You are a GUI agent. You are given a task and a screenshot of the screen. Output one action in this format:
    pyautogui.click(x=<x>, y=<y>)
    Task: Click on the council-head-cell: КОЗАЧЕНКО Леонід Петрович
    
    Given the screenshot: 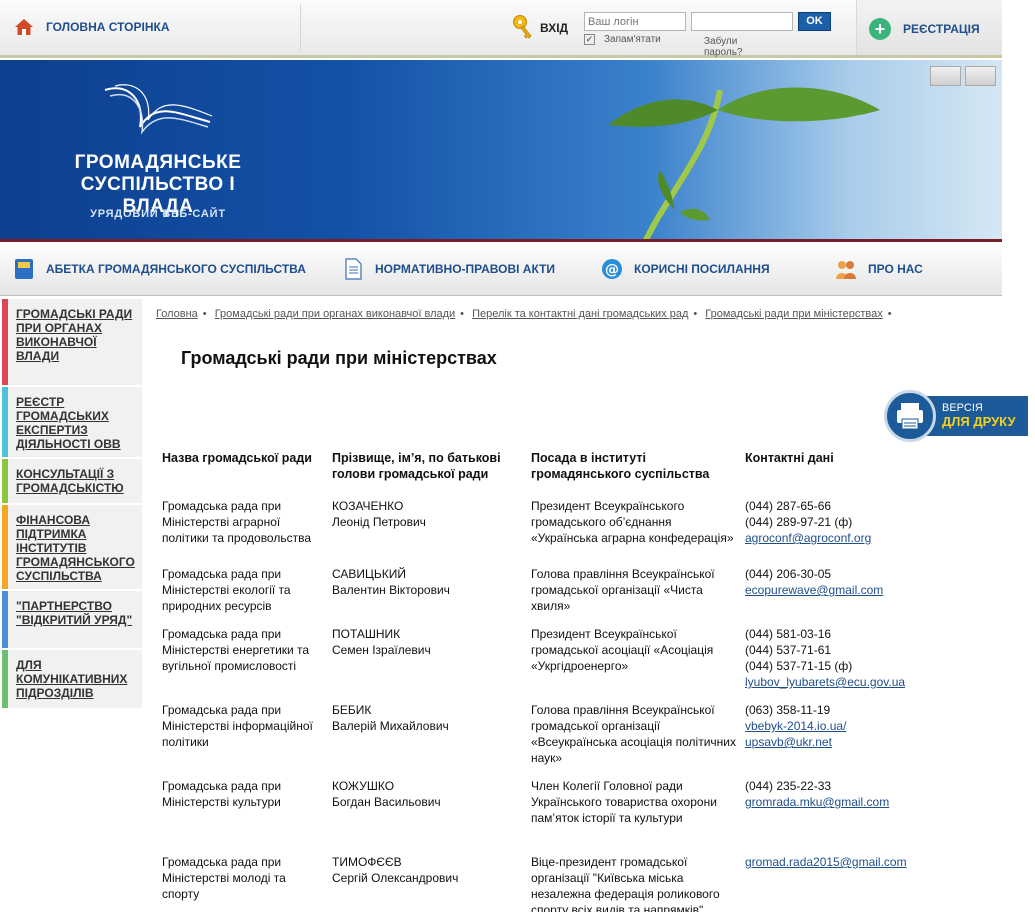 What is the action you would take?
    pyautogui.click(x=379, y=514)
    